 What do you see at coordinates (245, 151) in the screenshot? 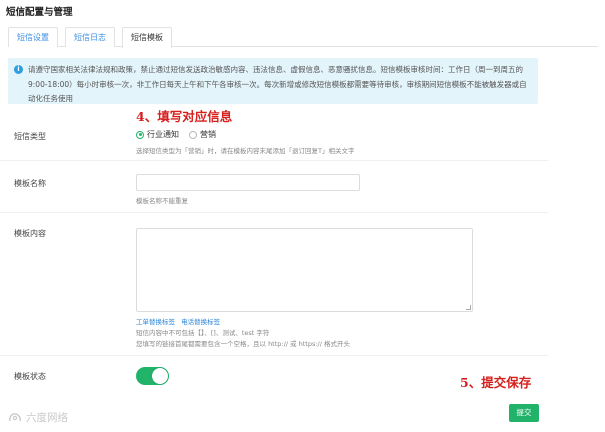
I see `sms-type-hint: 选择短信类型为「营销」时，请在模板内容末尾添加「退订回复T」相关文字` at bounding box center [245, 151].